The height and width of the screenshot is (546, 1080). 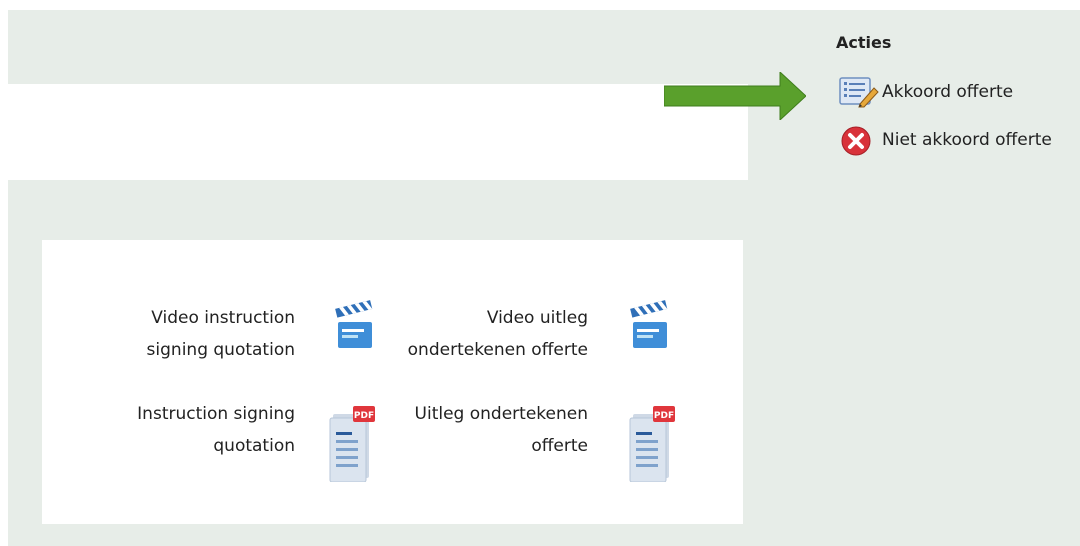 I want to click on instruction-pdf-label: Instruction signing quotation, so click(x=216, y=430).